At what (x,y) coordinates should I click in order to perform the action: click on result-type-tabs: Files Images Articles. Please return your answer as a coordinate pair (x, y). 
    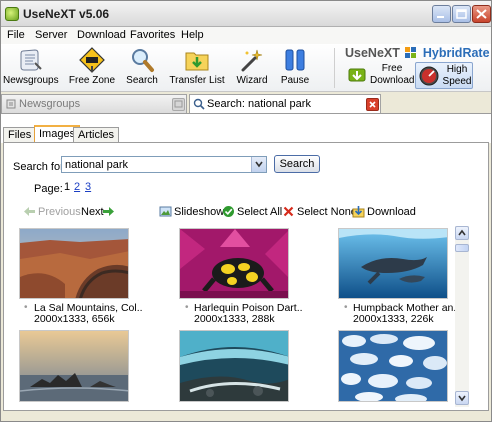
    Looking at the image, I should click on (246, 128).